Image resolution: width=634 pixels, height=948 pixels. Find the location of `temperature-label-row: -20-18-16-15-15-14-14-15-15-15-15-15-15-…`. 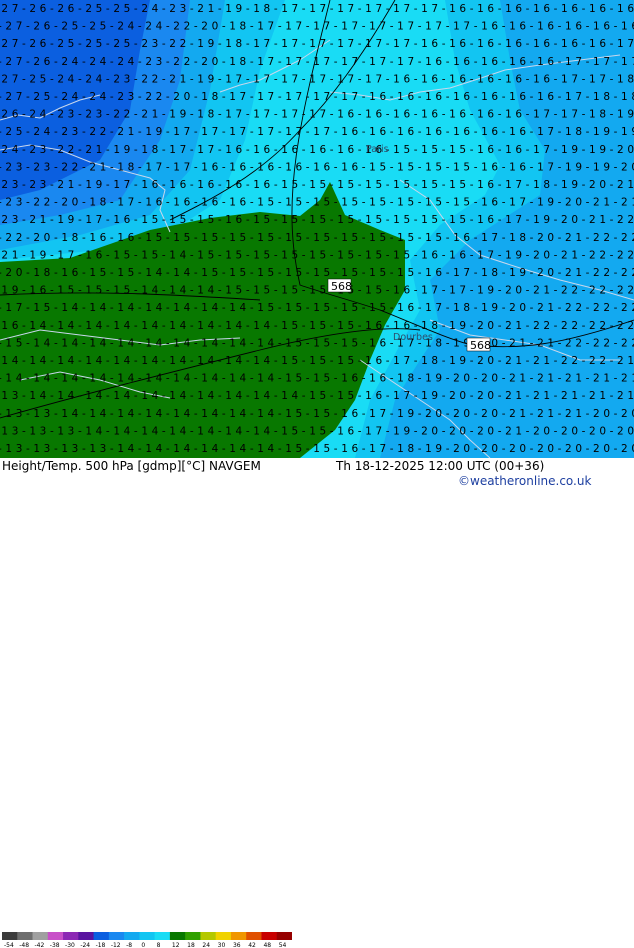

temperature-label-row: -20-18-16-15-15-14-14-15-15-15-15-15-15-… is located at coordinates (317, 273).